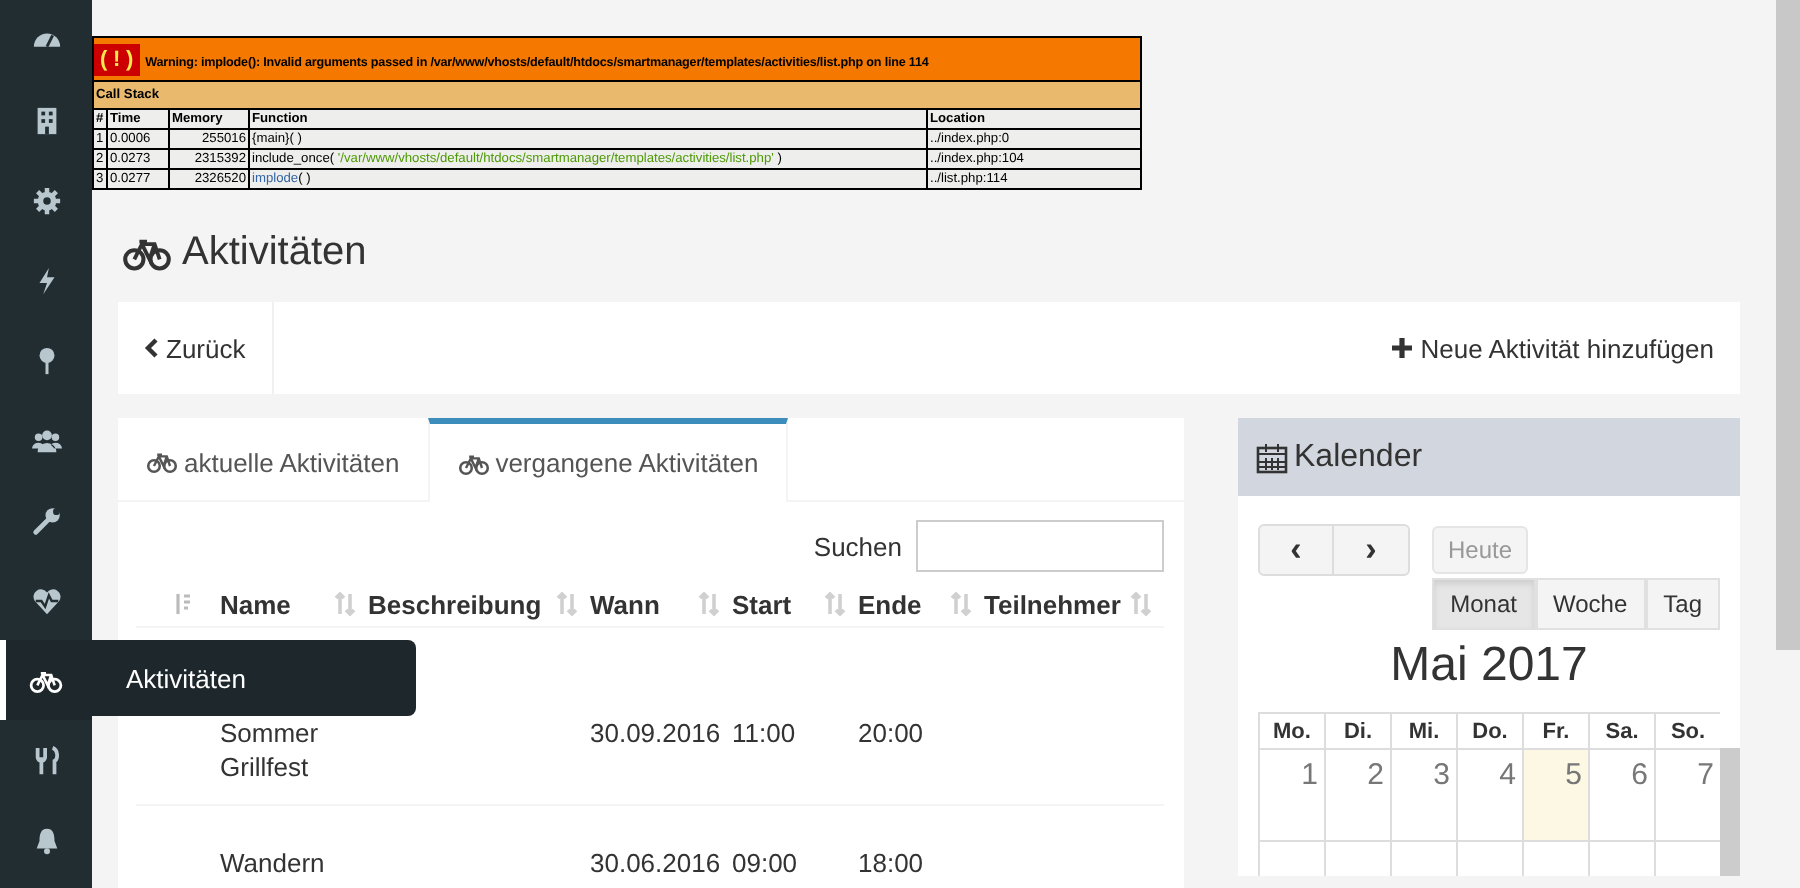  Describe the element at coordinates (625, 604) in the screenshot. I see `column-header: Wann` at that location.